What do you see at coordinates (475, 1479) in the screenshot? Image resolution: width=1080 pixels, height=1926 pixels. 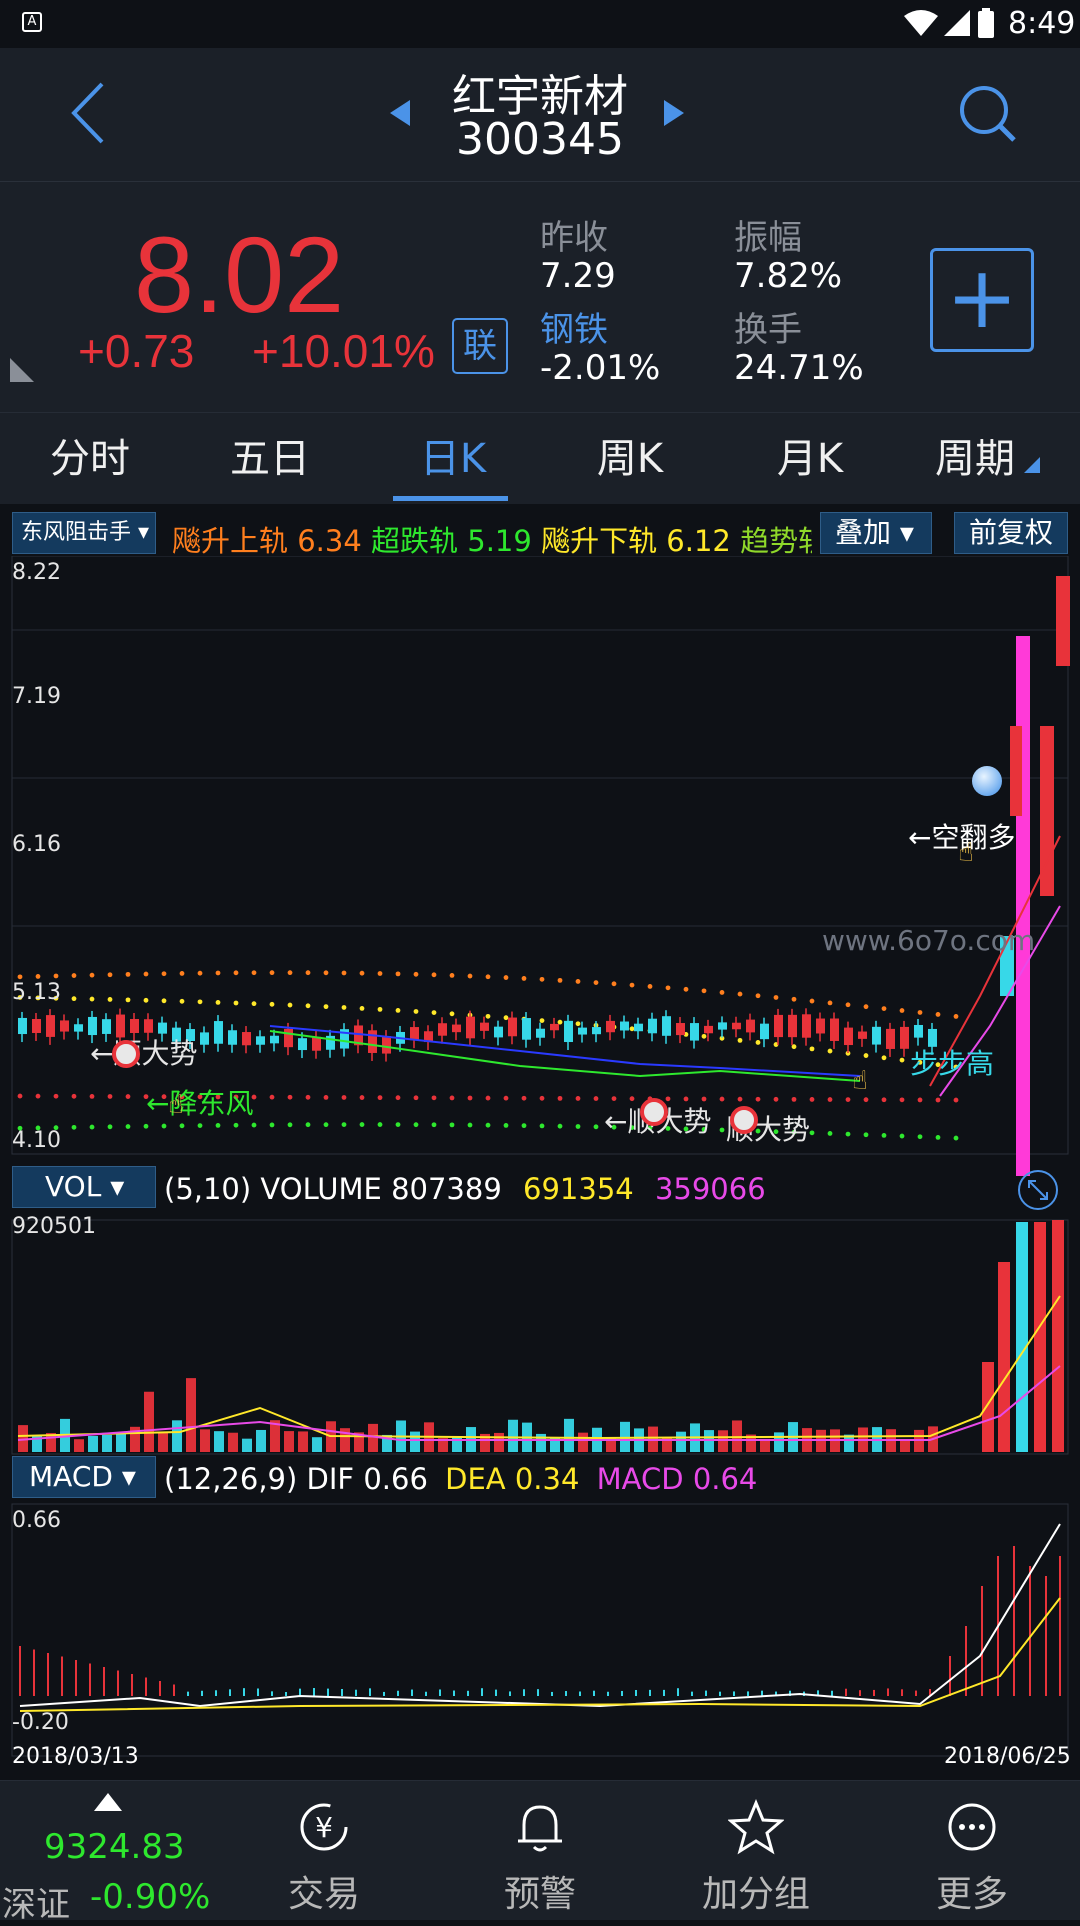 I see `dea-label: DEA` at bounding box center [475, 1479].